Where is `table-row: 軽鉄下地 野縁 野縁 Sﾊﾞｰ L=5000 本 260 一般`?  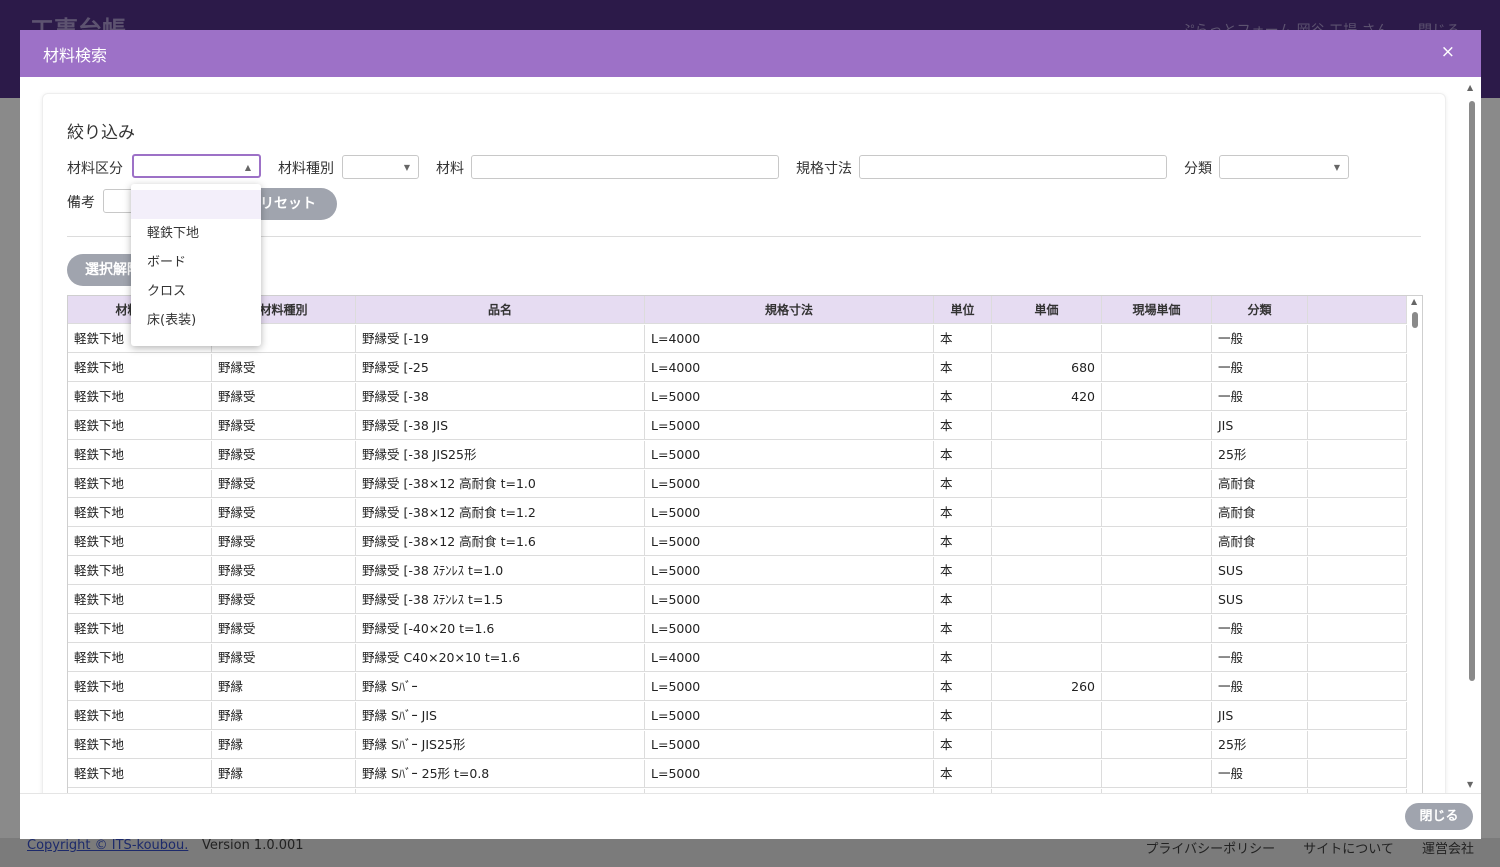 table-row: 軽鉄下地 野縁 野縁 Sﾊﾞｰ L=5000 本 260 一般 is located at coordinates (737, 687).